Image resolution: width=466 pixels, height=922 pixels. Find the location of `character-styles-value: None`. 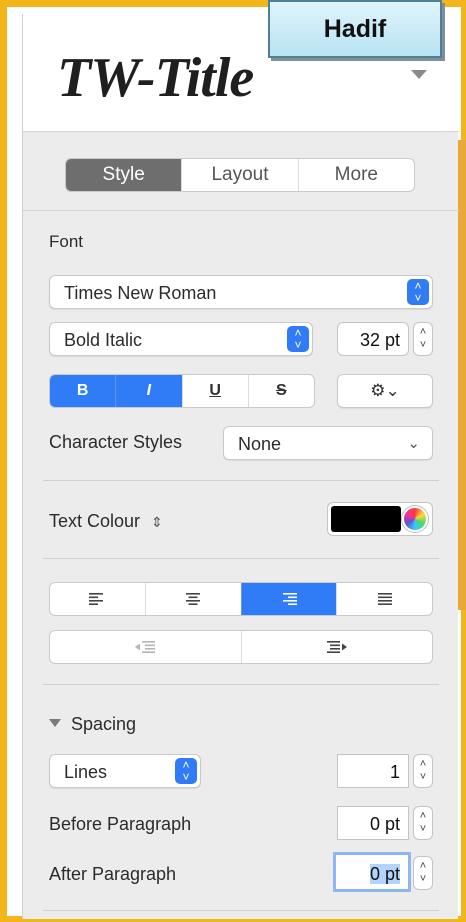

character-styles-value: None is located at coordinates (260, 444).